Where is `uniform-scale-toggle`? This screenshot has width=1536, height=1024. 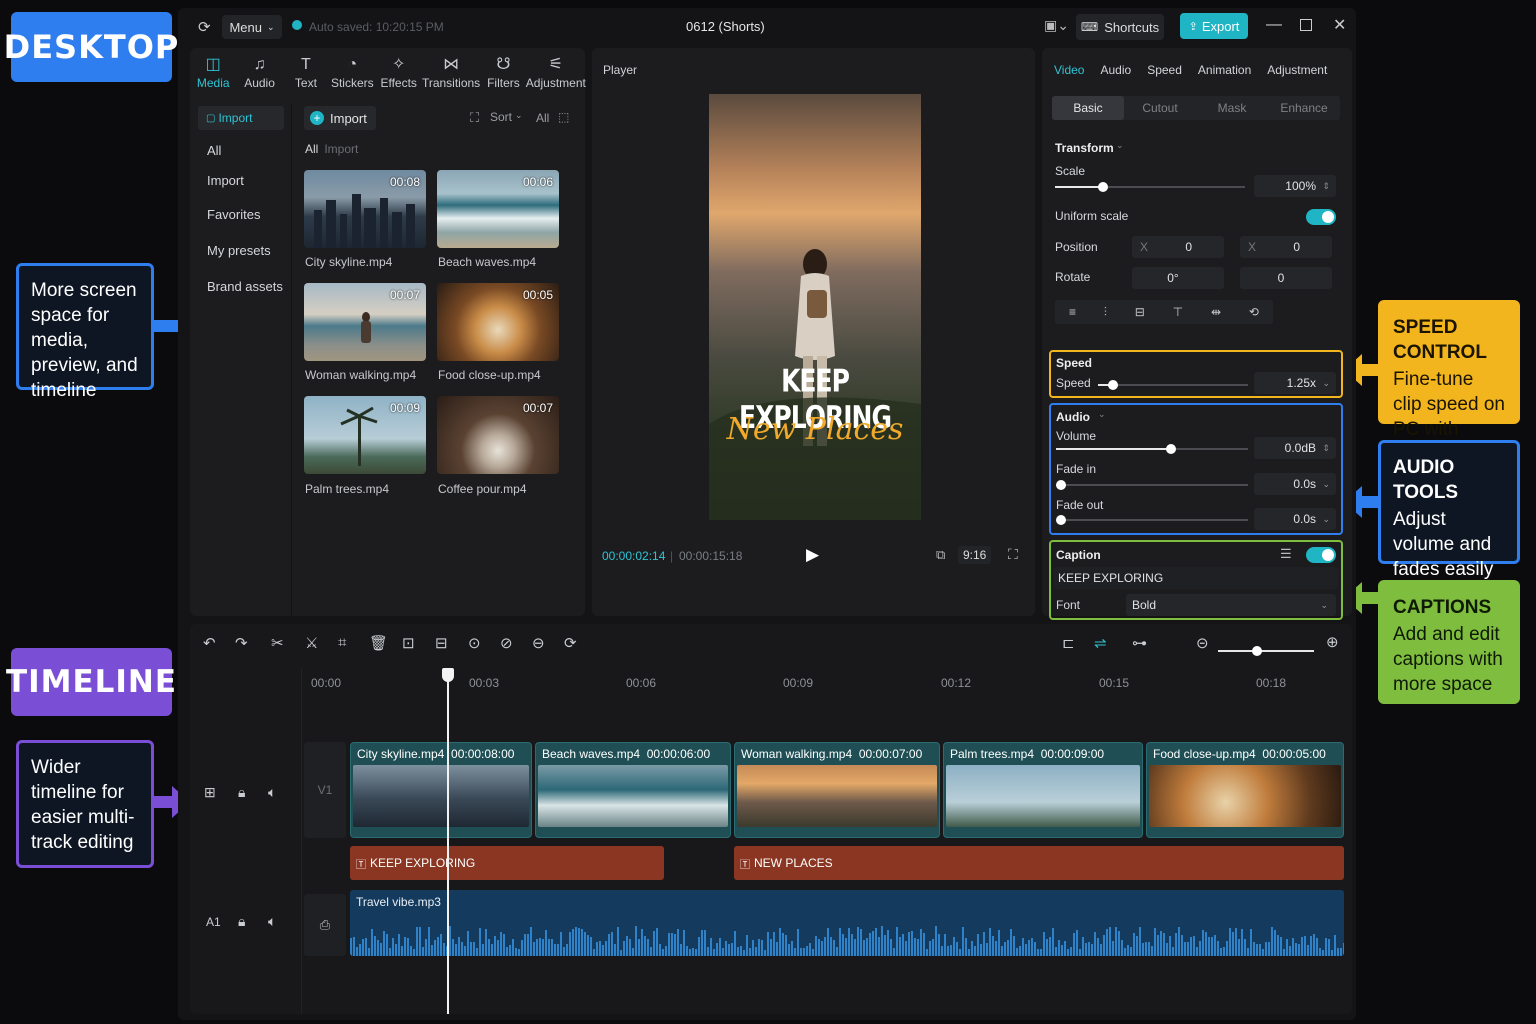 uniform-scale-toggle is located at coordinates (1321, 217).